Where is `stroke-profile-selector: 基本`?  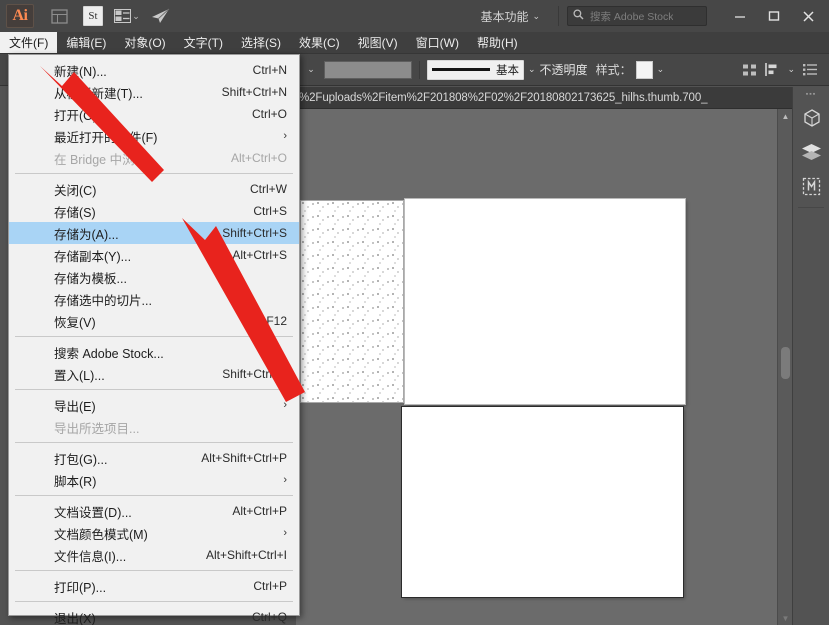
stroke-profile-selector: 基本 is located at coordinates (475, 69).